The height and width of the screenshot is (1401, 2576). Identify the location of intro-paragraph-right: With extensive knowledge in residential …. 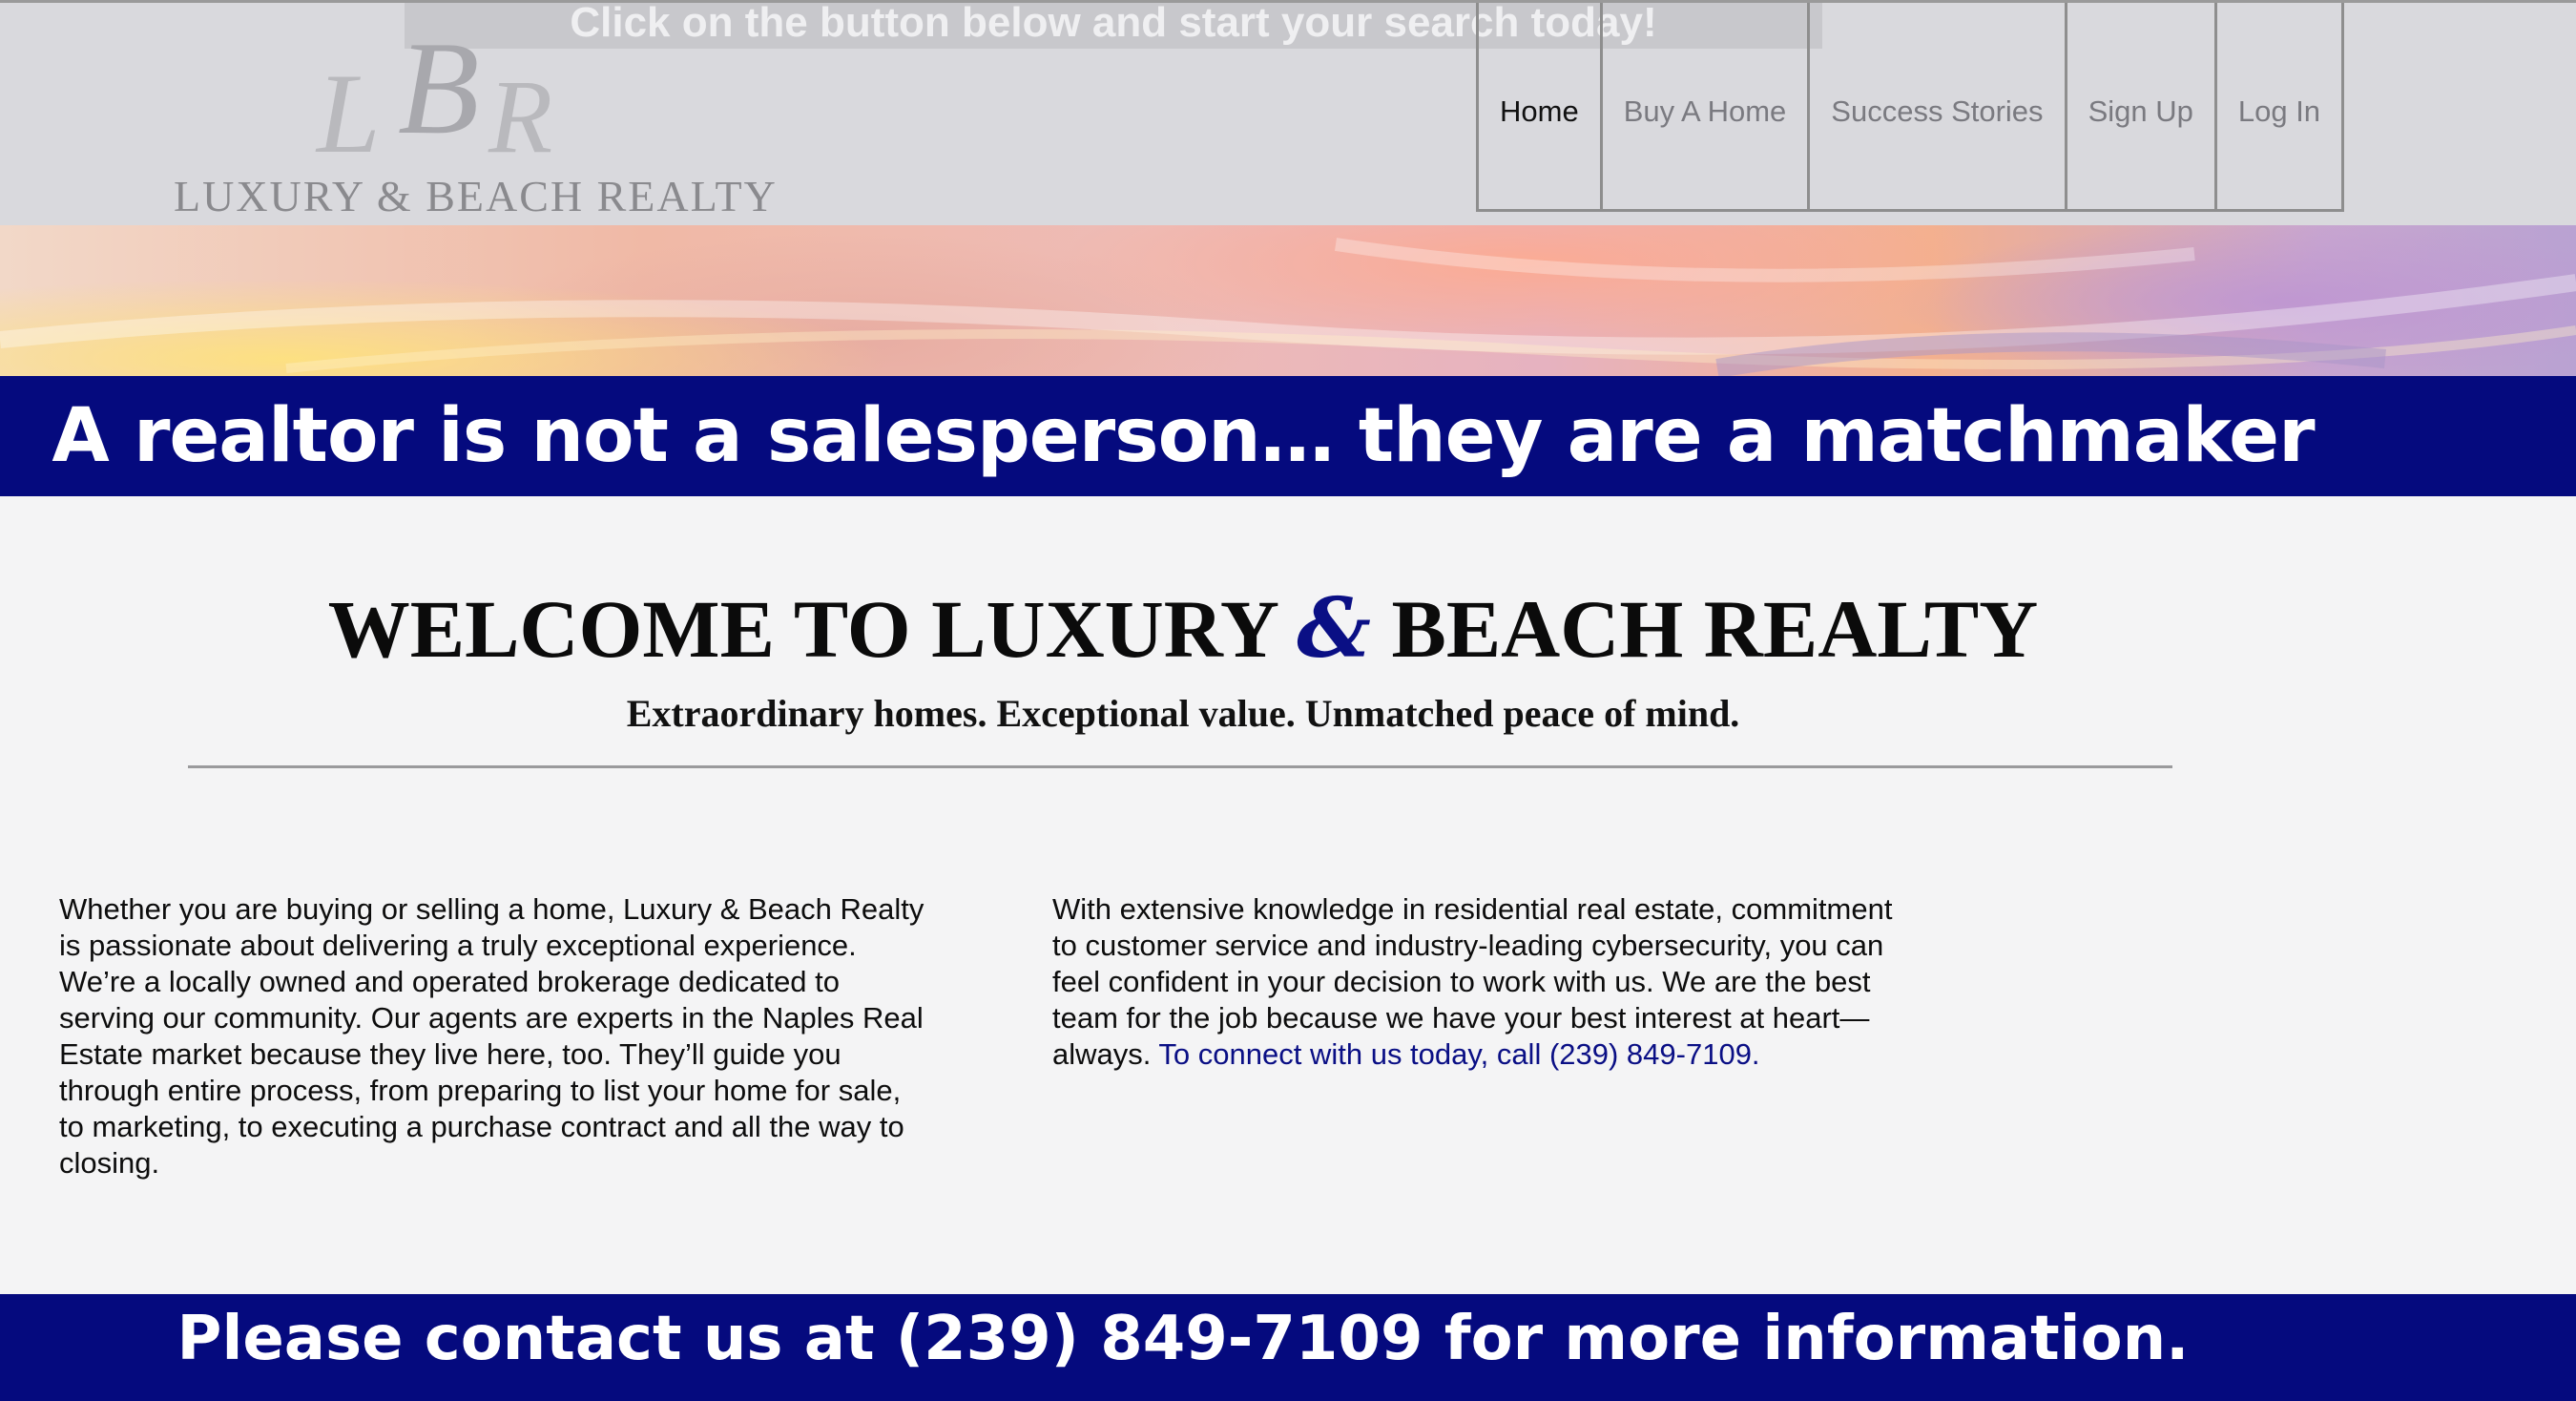
(1510, 982).